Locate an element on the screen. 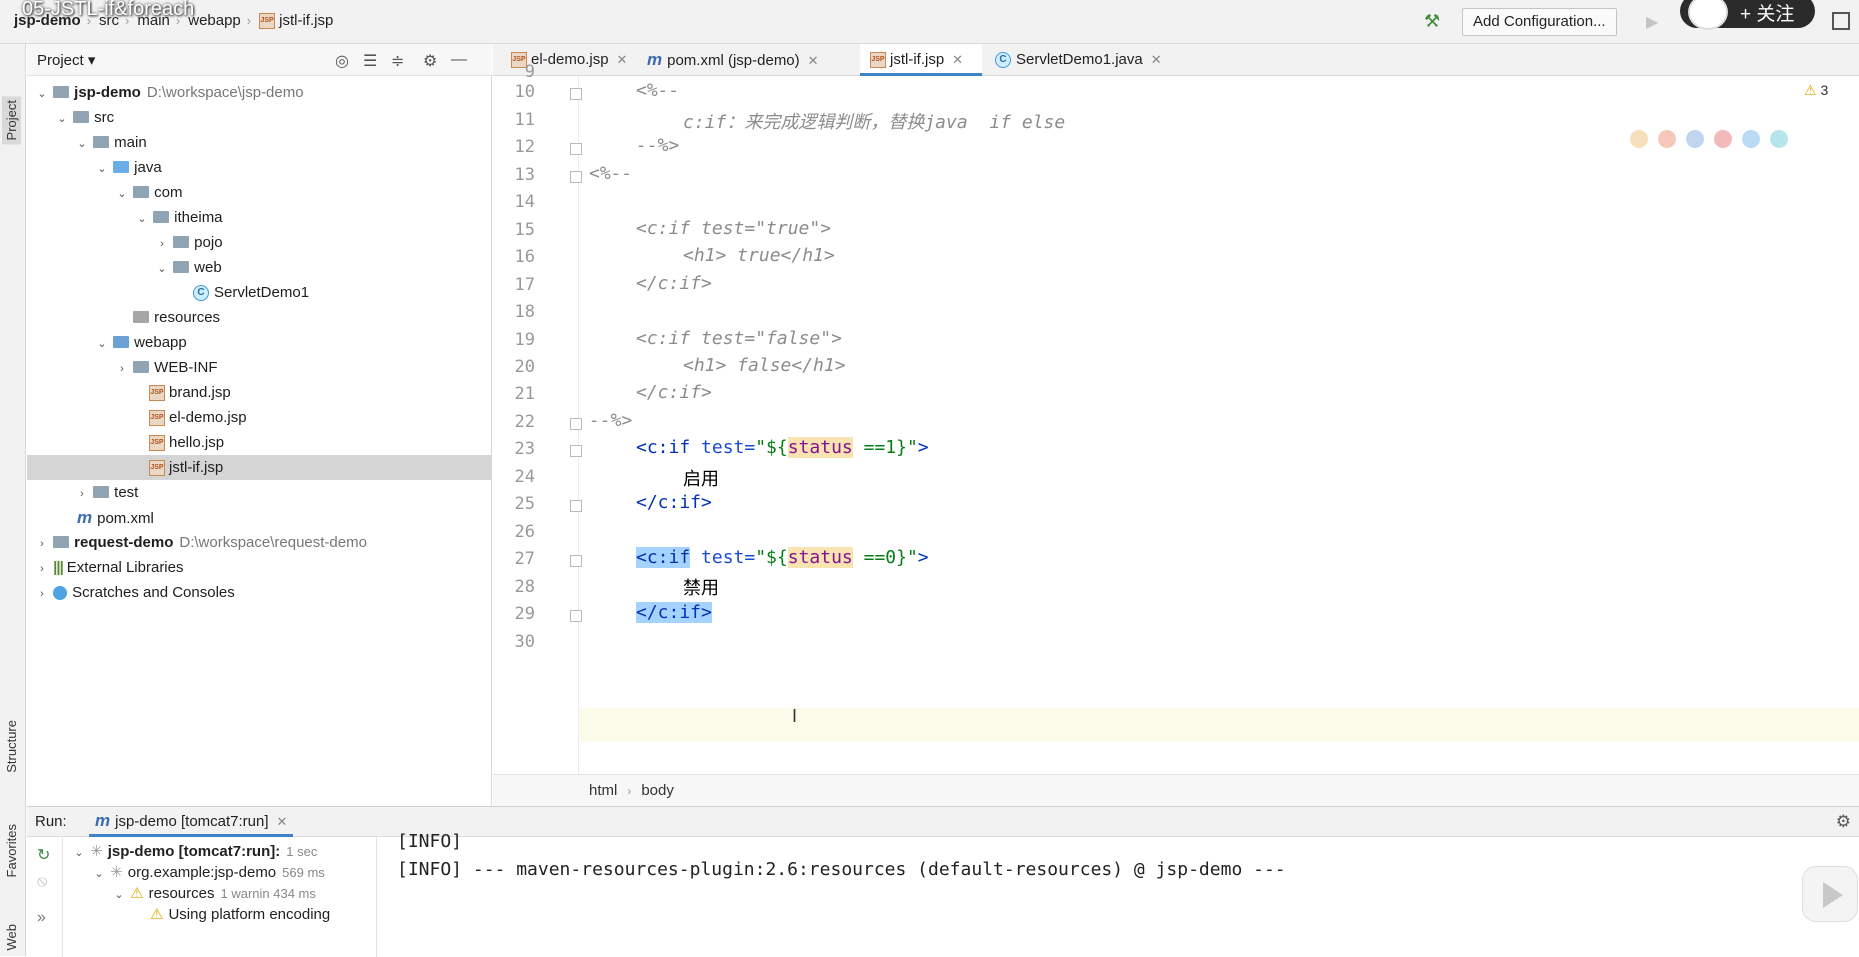  text-cursor-icon: I is located at coordinates (795, 716).